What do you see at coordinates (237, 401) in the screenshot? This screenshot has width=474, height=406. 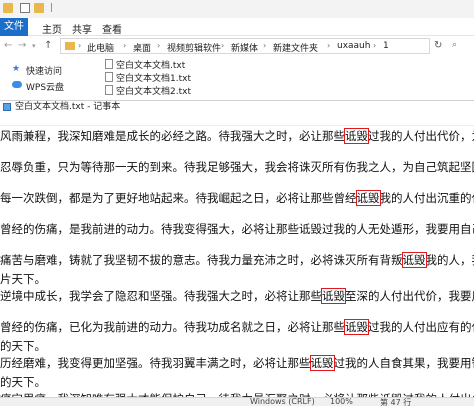 I see `status-bar: Windows (CRLF) 100% 第 47 行` at bounding box center [237, 401].